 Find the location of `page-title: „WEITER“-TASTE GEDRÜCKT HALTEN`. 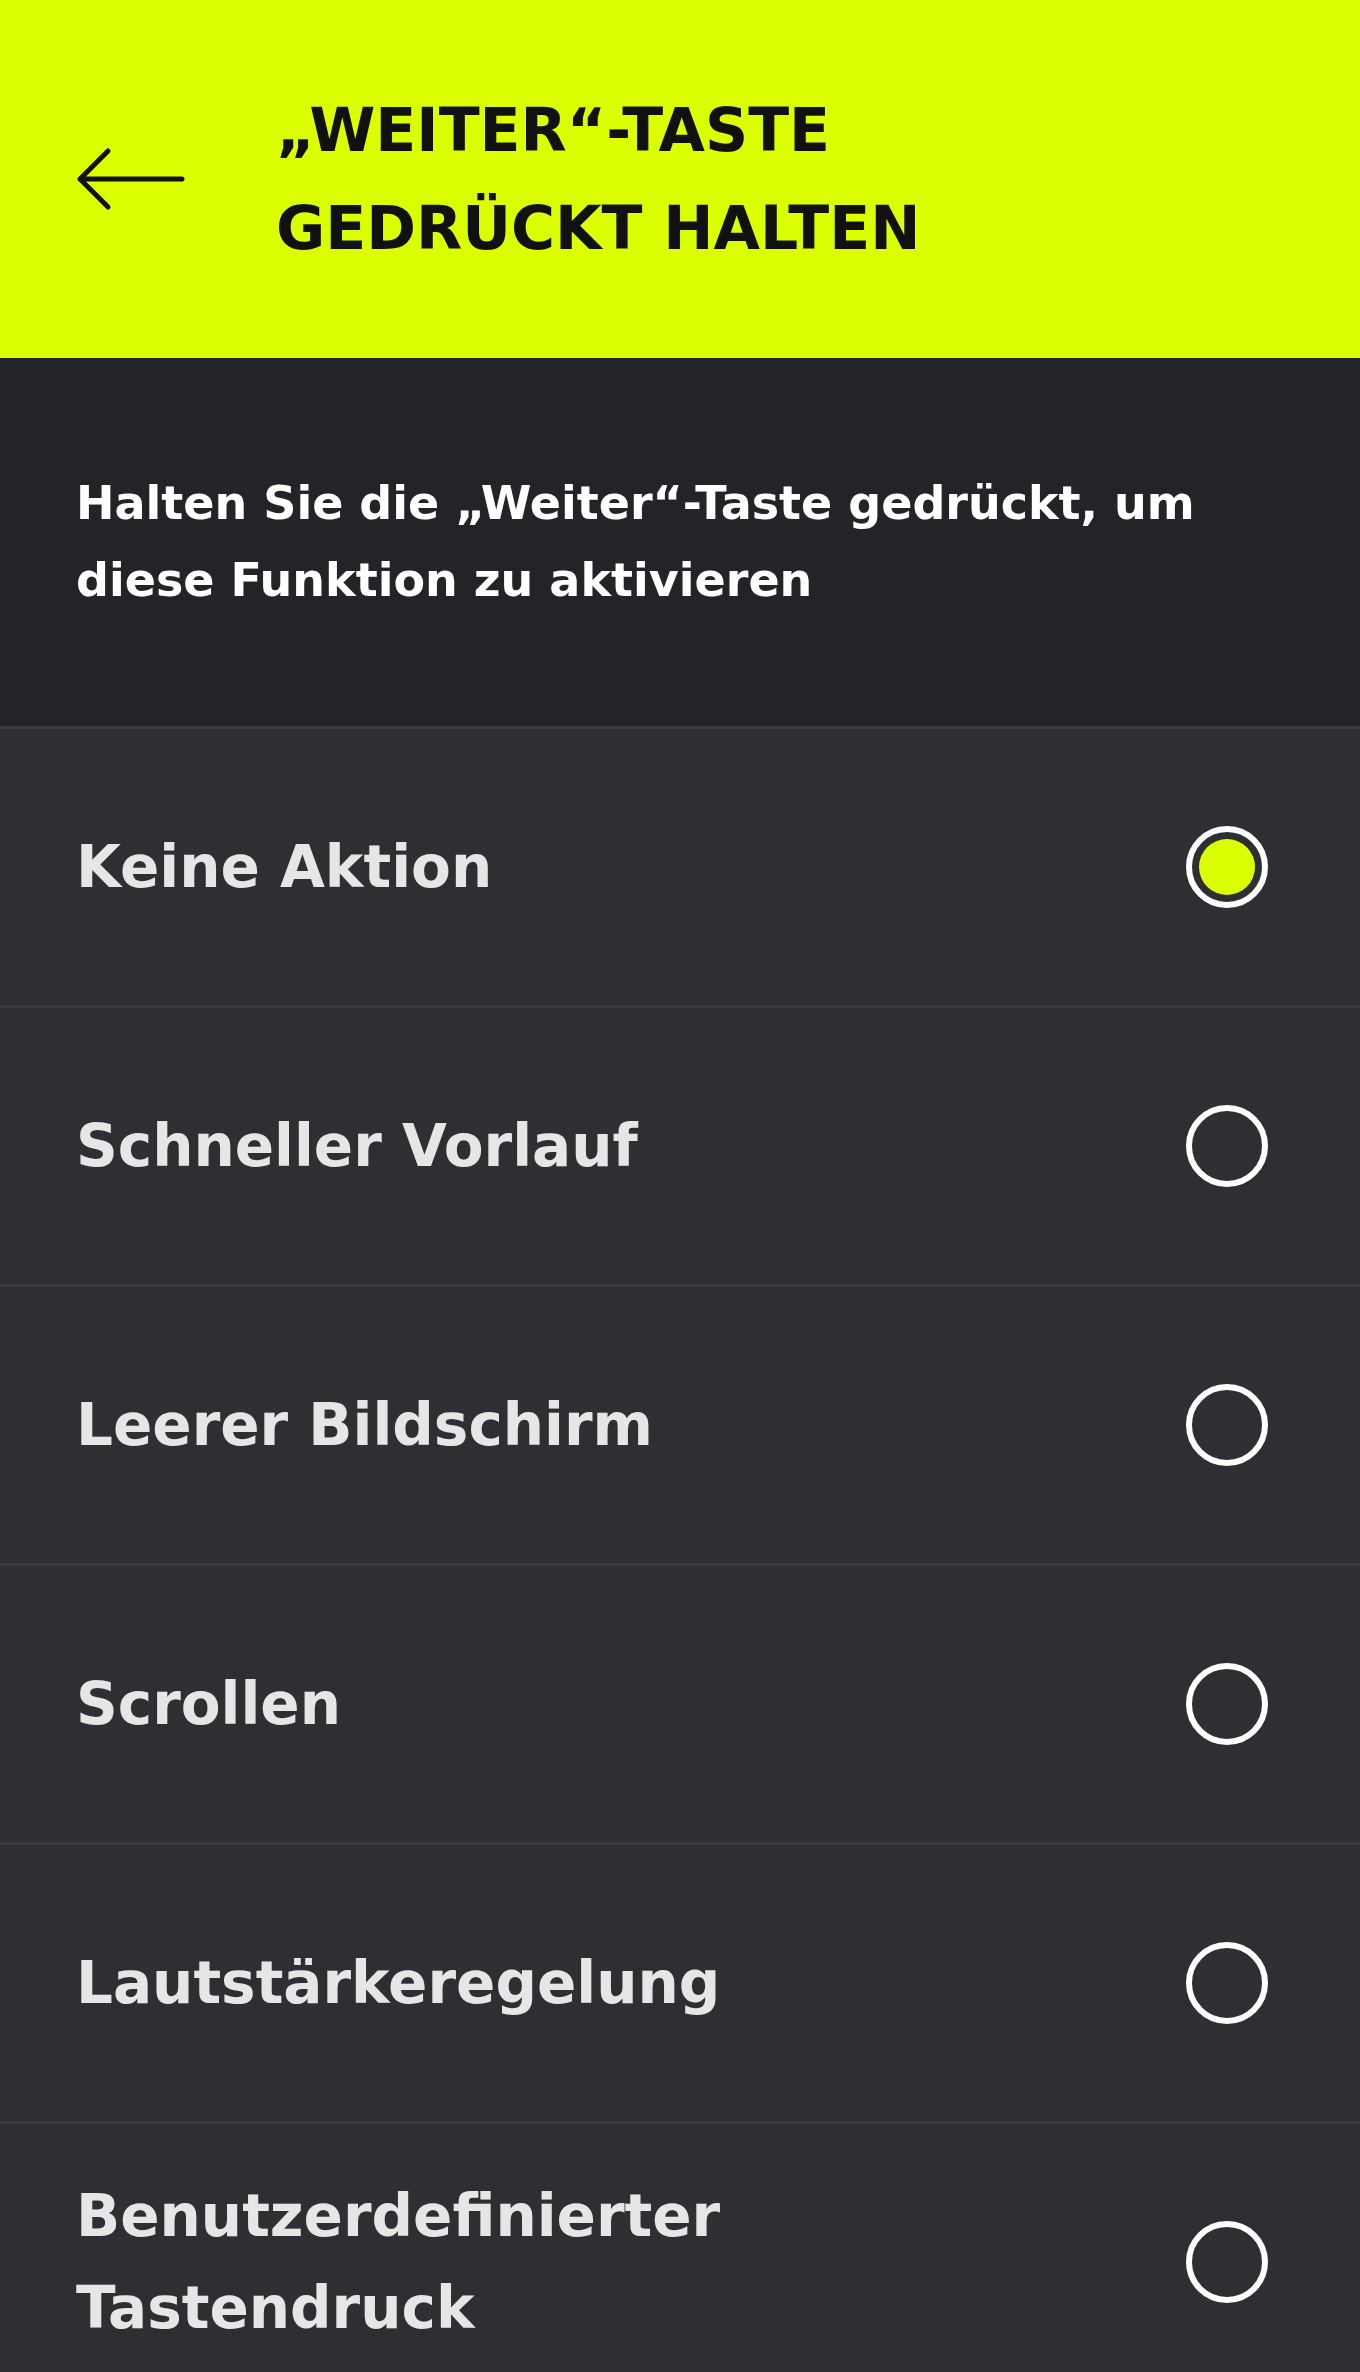

page-title: „WEITER“-TASTE GEDRÜCKT HALTEN is located at coordinates (599, 179).